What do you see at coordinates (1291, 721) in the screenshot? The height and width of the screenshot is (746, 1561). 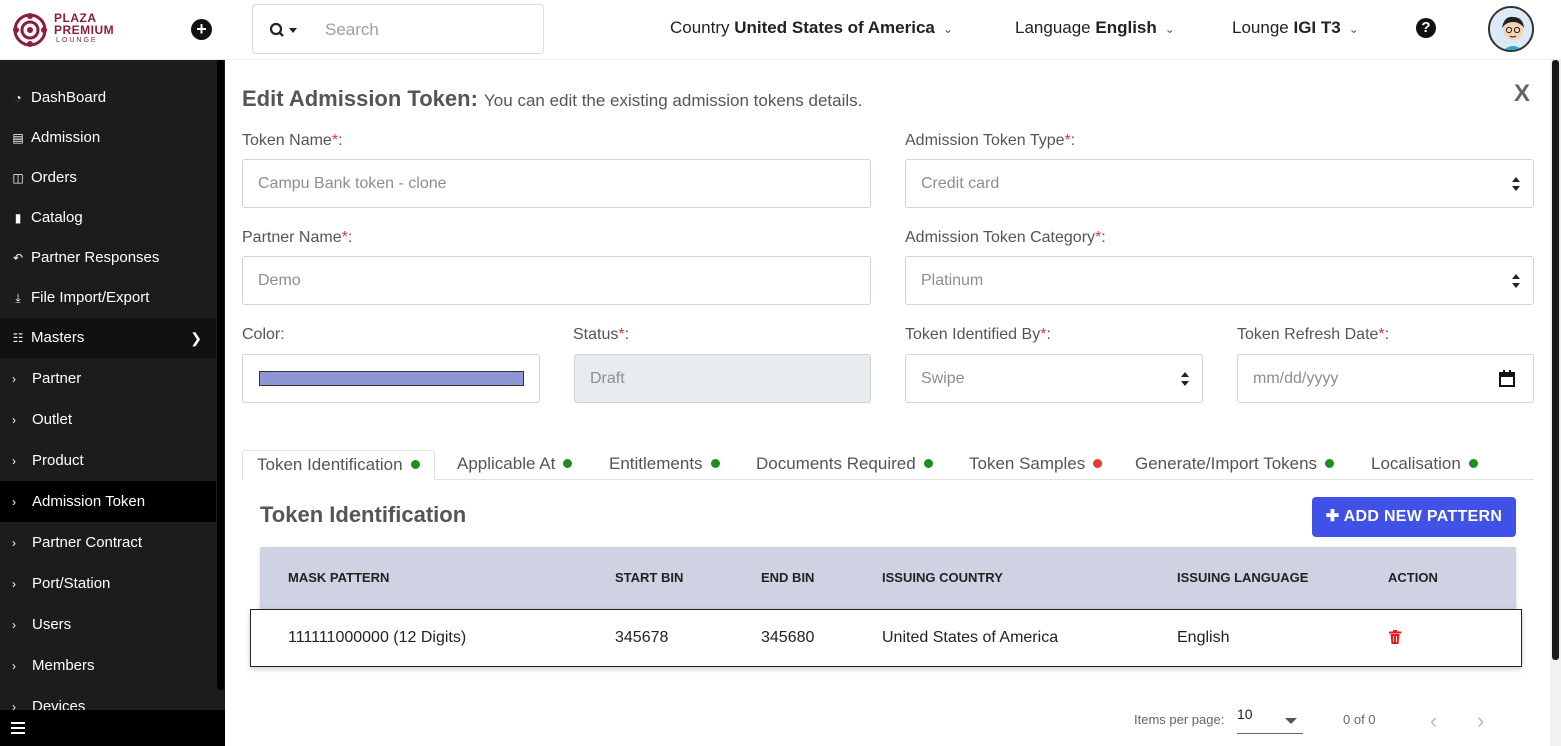 I see `dropdown-arrow-icon` at bounding box center [1291, 721].